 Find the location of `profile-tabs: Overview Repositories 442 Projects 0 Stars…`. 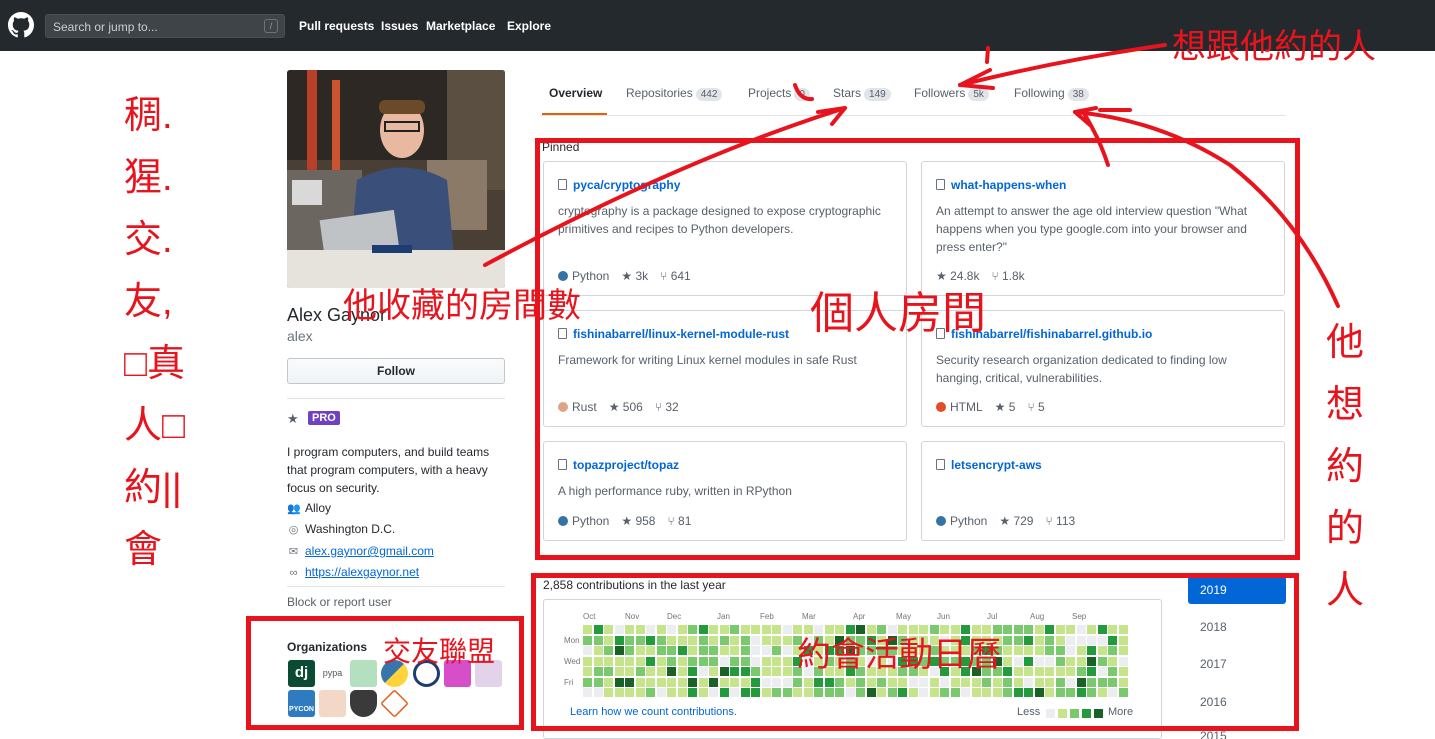

profile-tabs: Overview Repositories 442 Projects 0 Stars… is located at coordinates (913, 98).